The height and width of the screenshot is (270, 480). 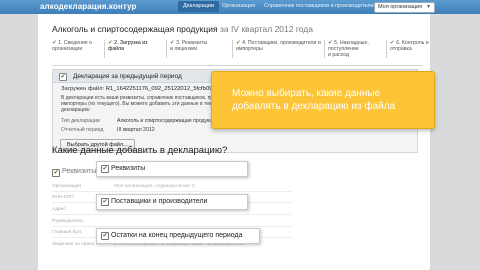 I want to click on brand-logo: алкодекларация.контур, so click(x=88, y=6).